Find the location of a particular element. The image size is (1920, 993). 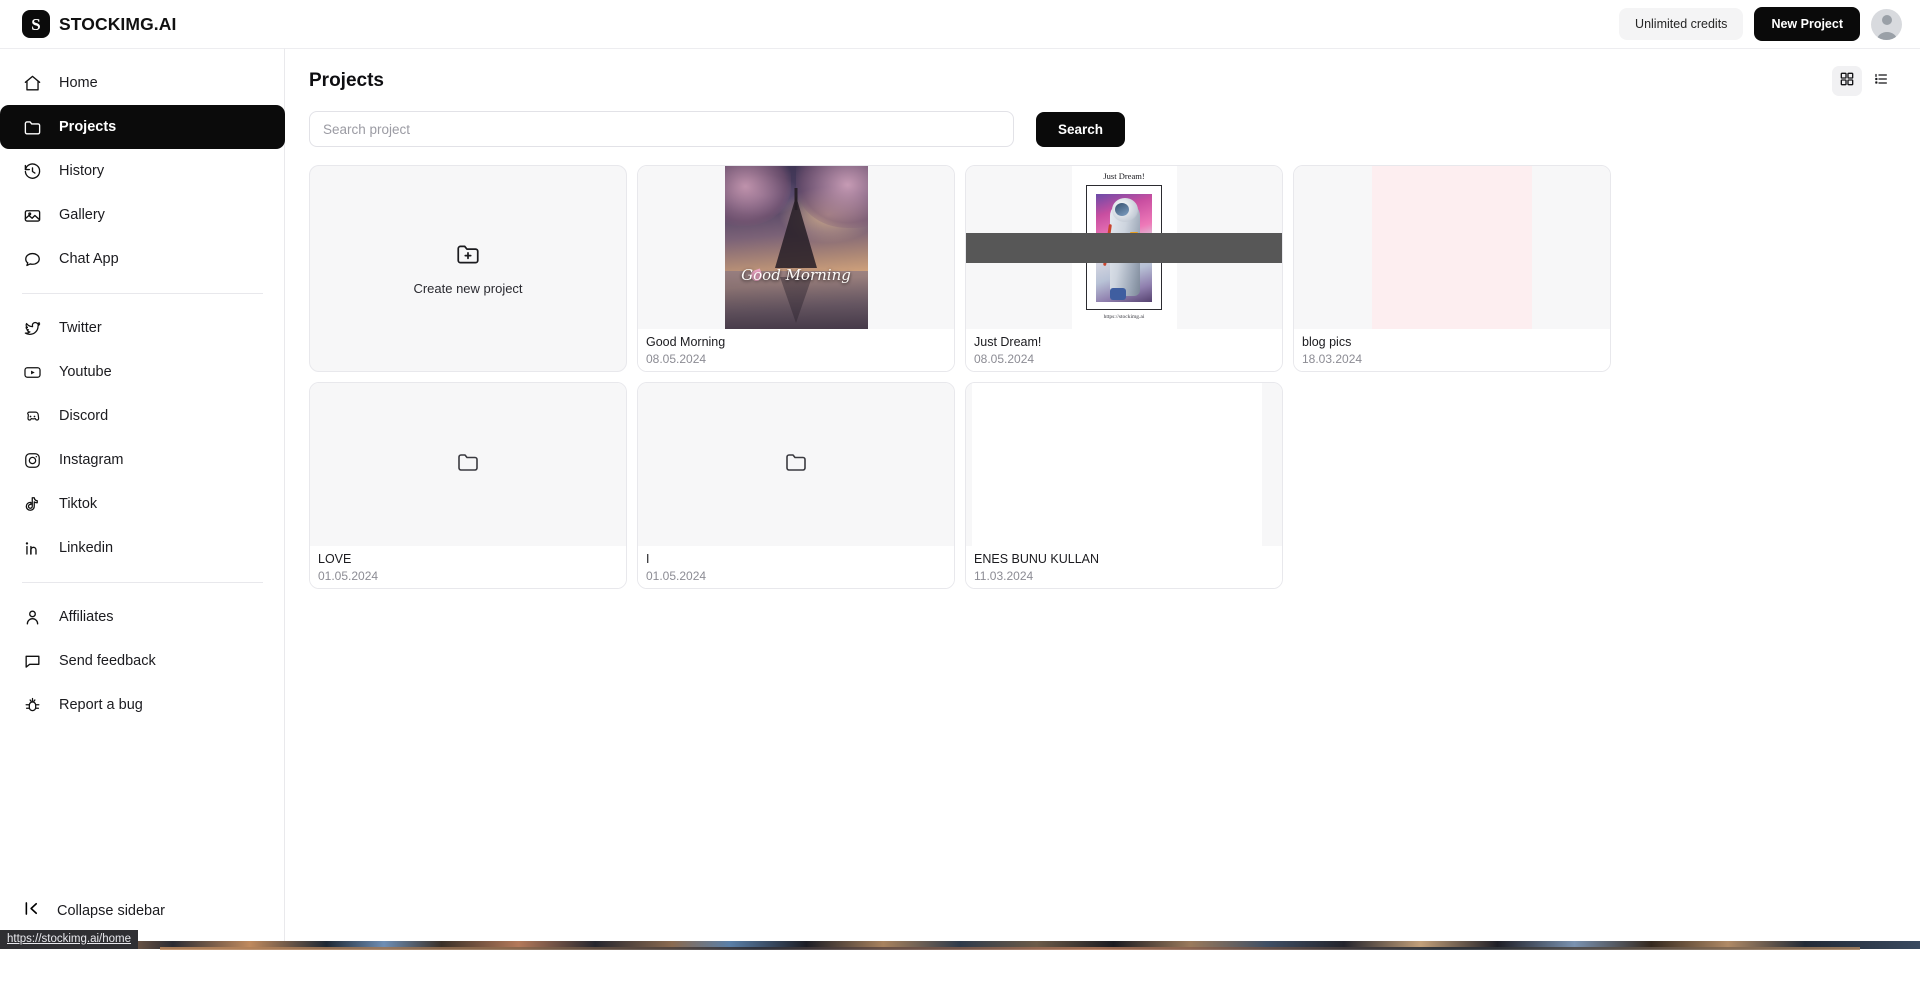

history-icon is located at coordinates (32, 171).